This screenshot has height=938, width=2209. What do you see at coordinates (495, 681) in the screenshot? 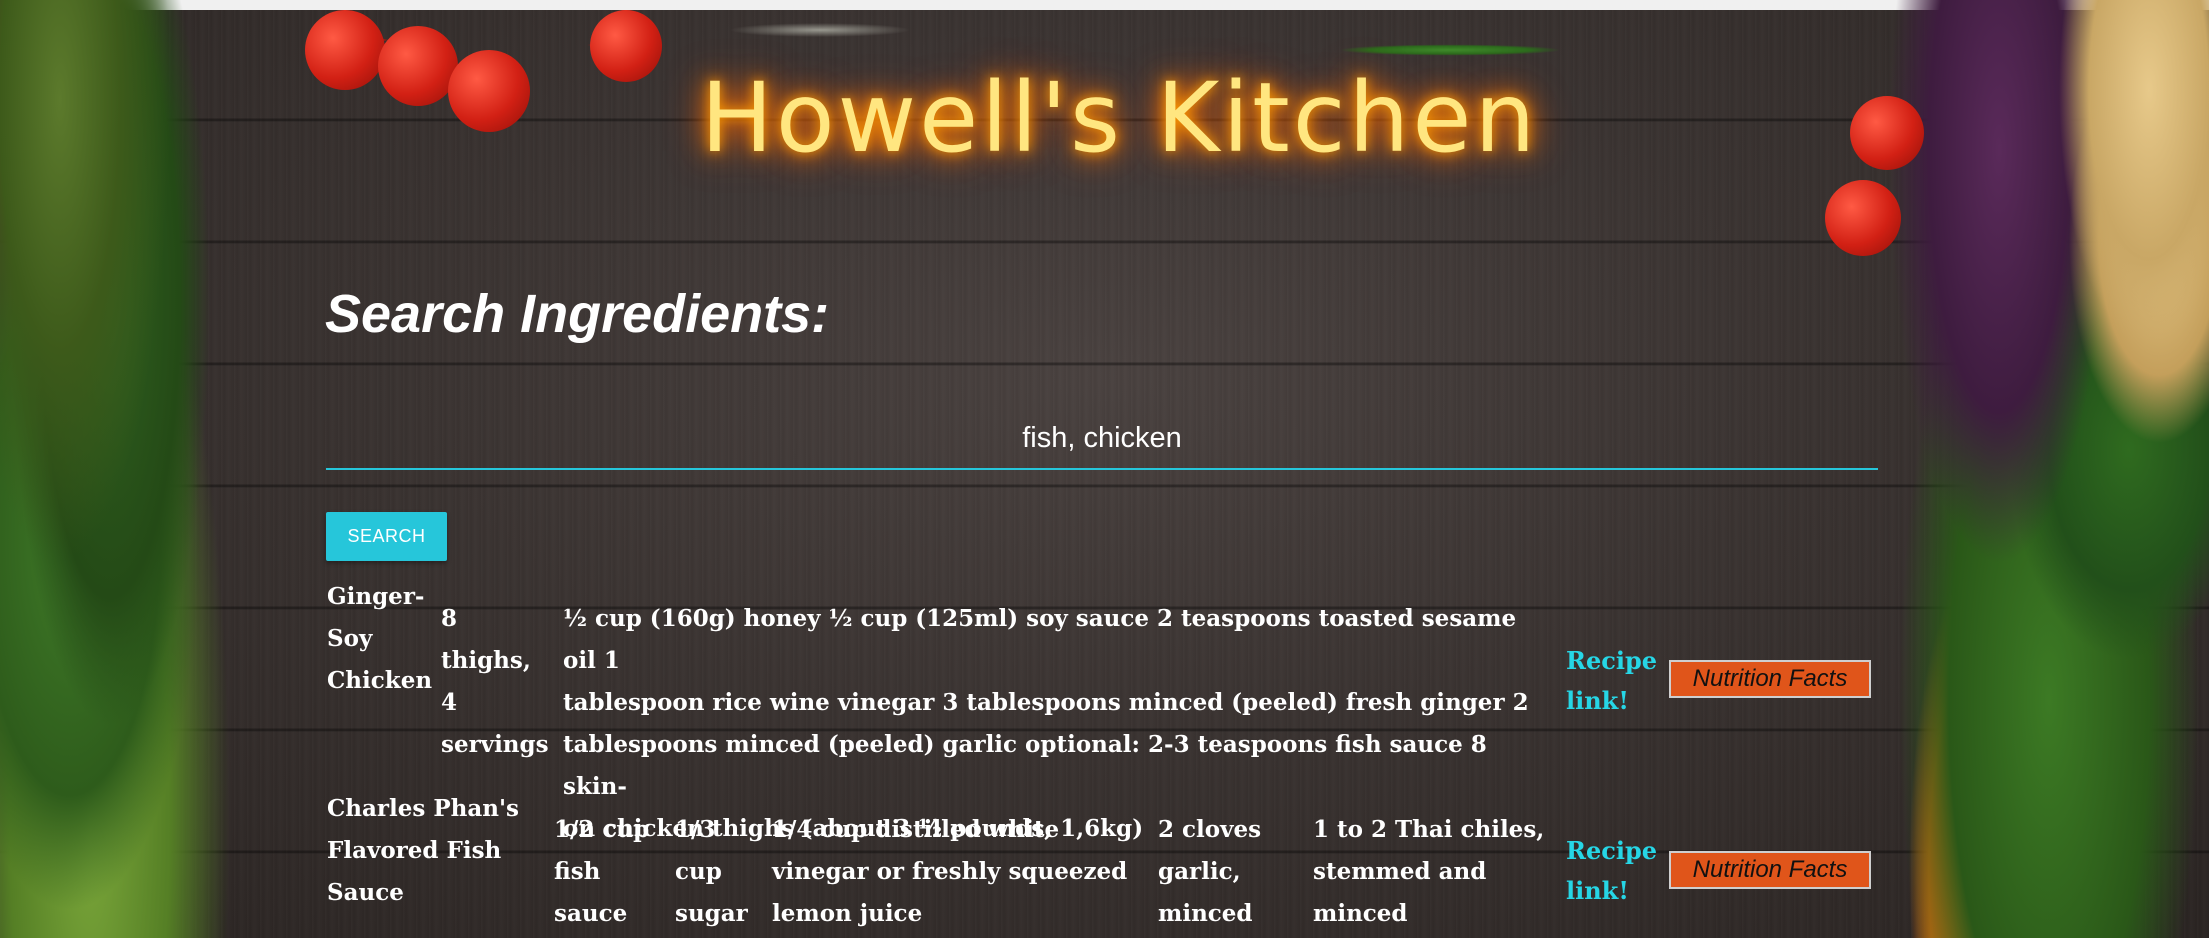
I see `recipe-yield: 8 thighs, 4 servings` at bounding box center [495, 681].